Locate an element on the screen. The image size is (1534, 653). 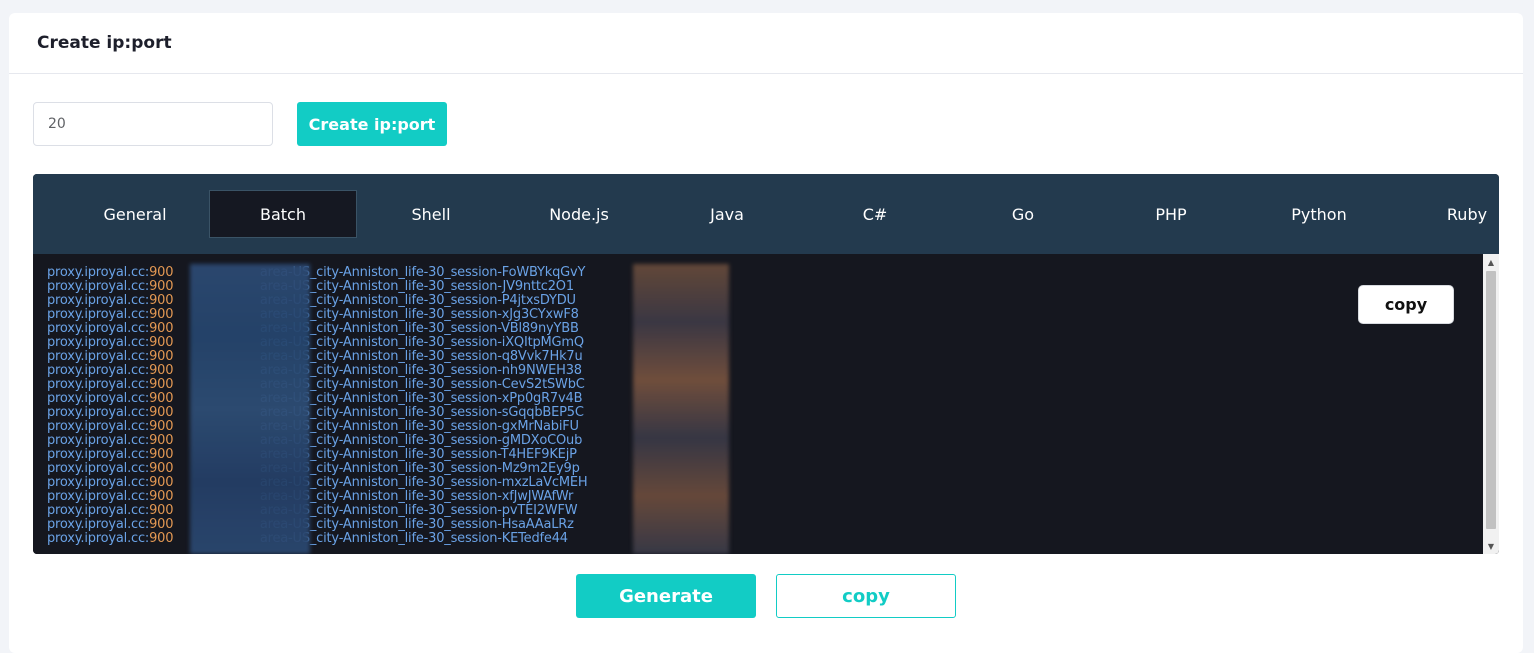
card-header: Create ip:port is located at coordinates (766, 43).